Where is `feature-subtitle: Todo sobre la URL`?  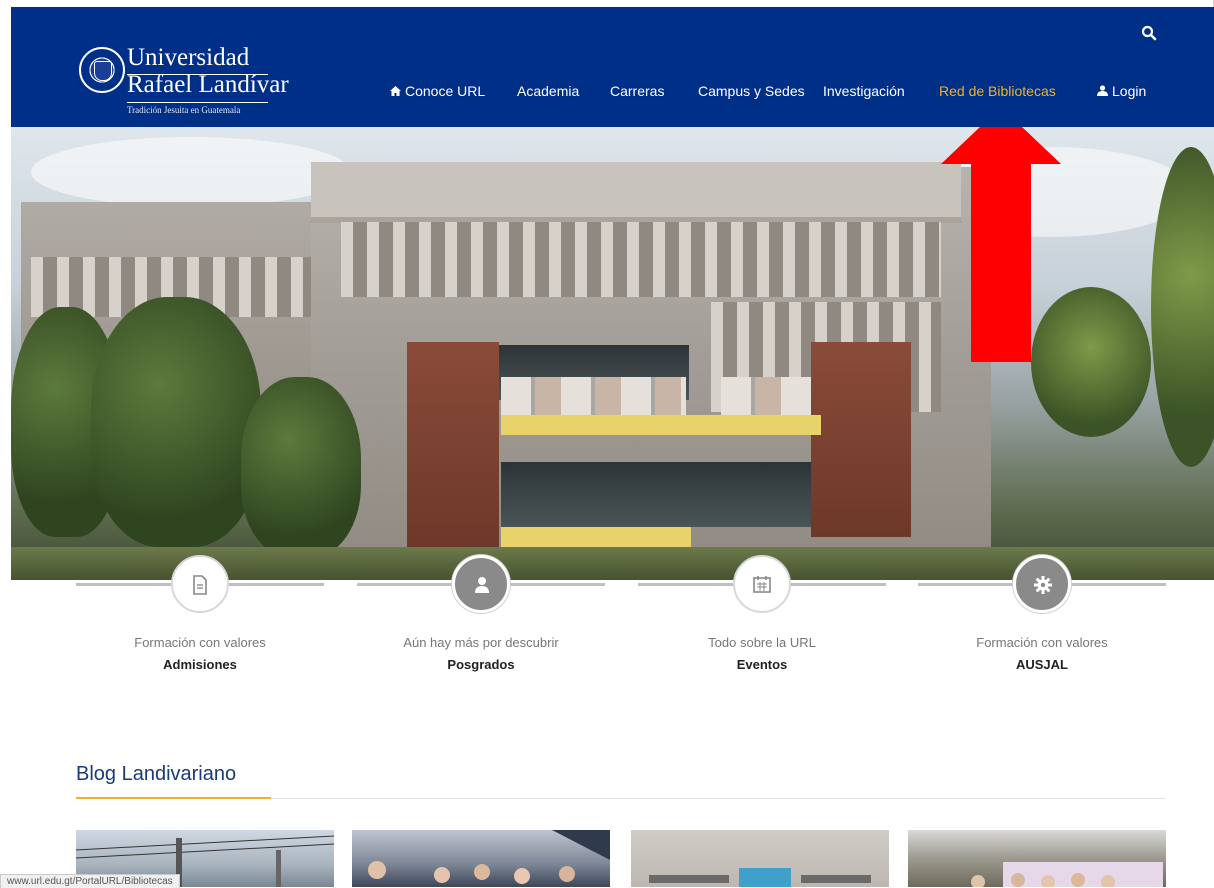
feature-subtitle: Todo sobre la URL is located at coordinates (762, 642).